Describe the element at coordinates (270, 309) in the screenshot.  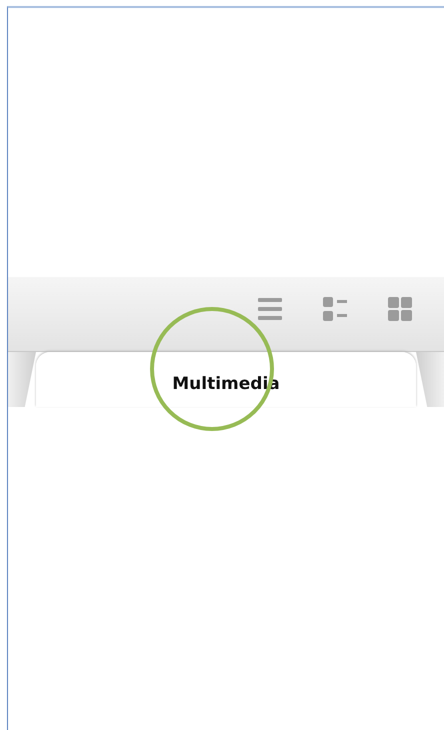
I see `list-view-icon` at that location.